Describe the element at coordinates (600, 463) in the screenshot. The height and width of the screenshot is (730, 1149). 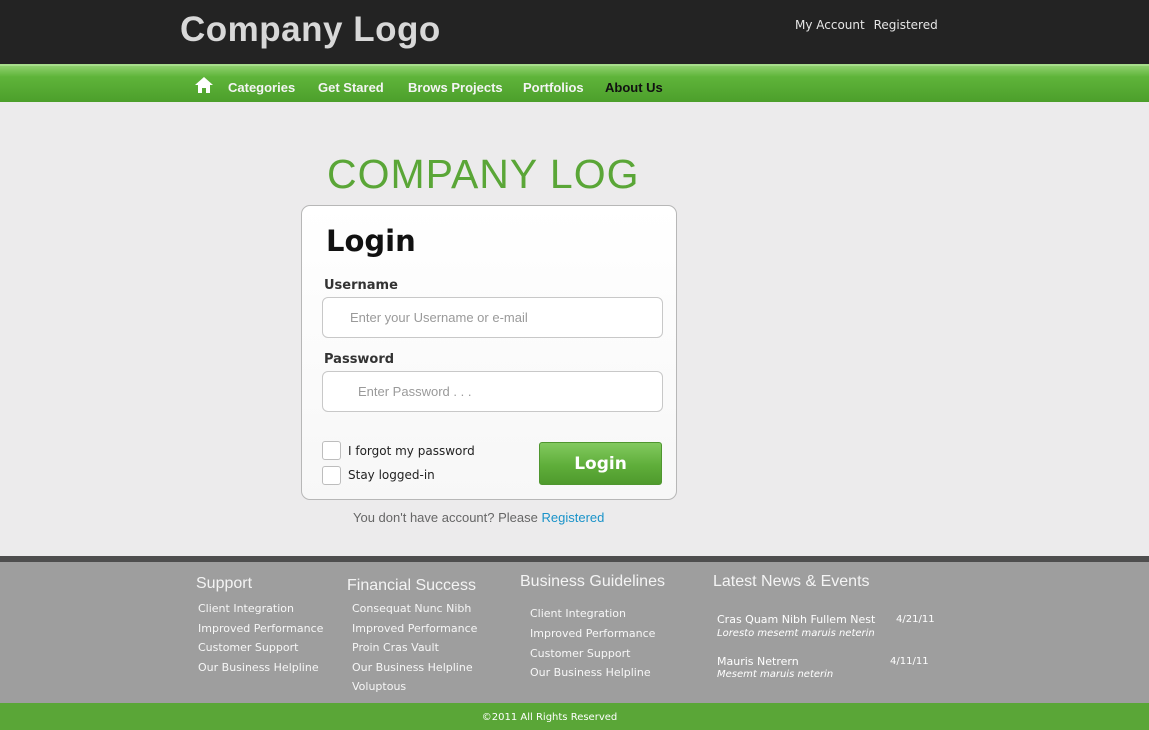
I see `login-button: Login` at that location.